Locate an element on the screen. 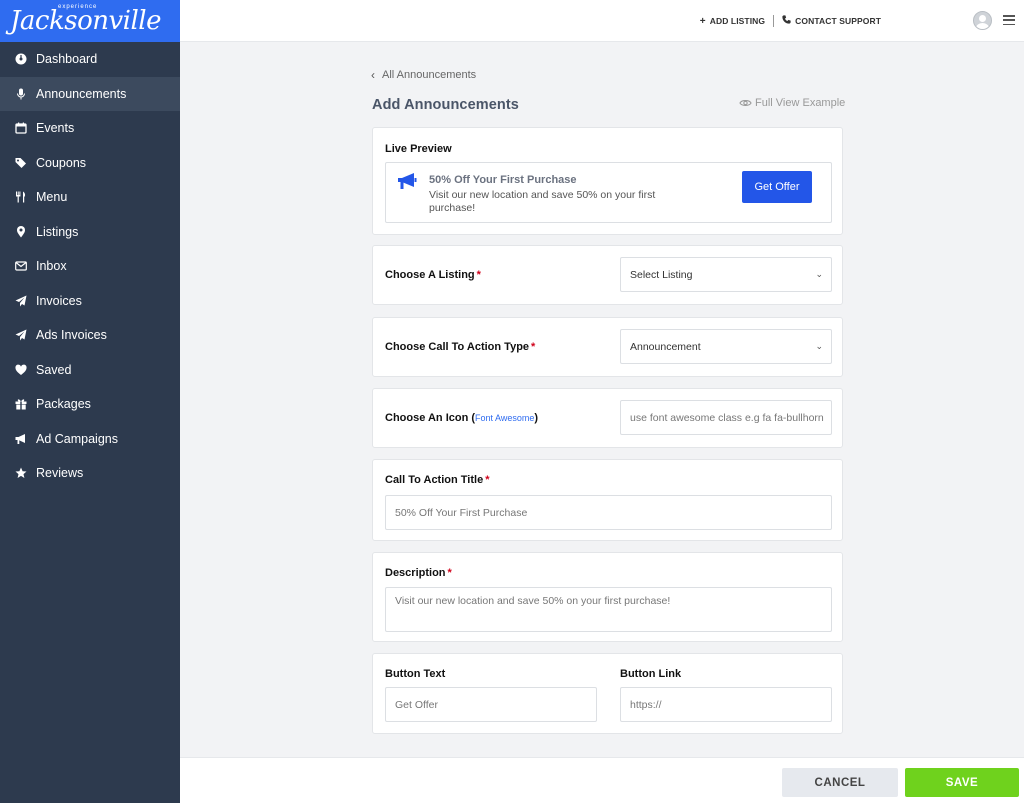 The width and height of the screenshot is (1024, 803). brand-header: experience Jacksonville is located at coordinates (90, 21).